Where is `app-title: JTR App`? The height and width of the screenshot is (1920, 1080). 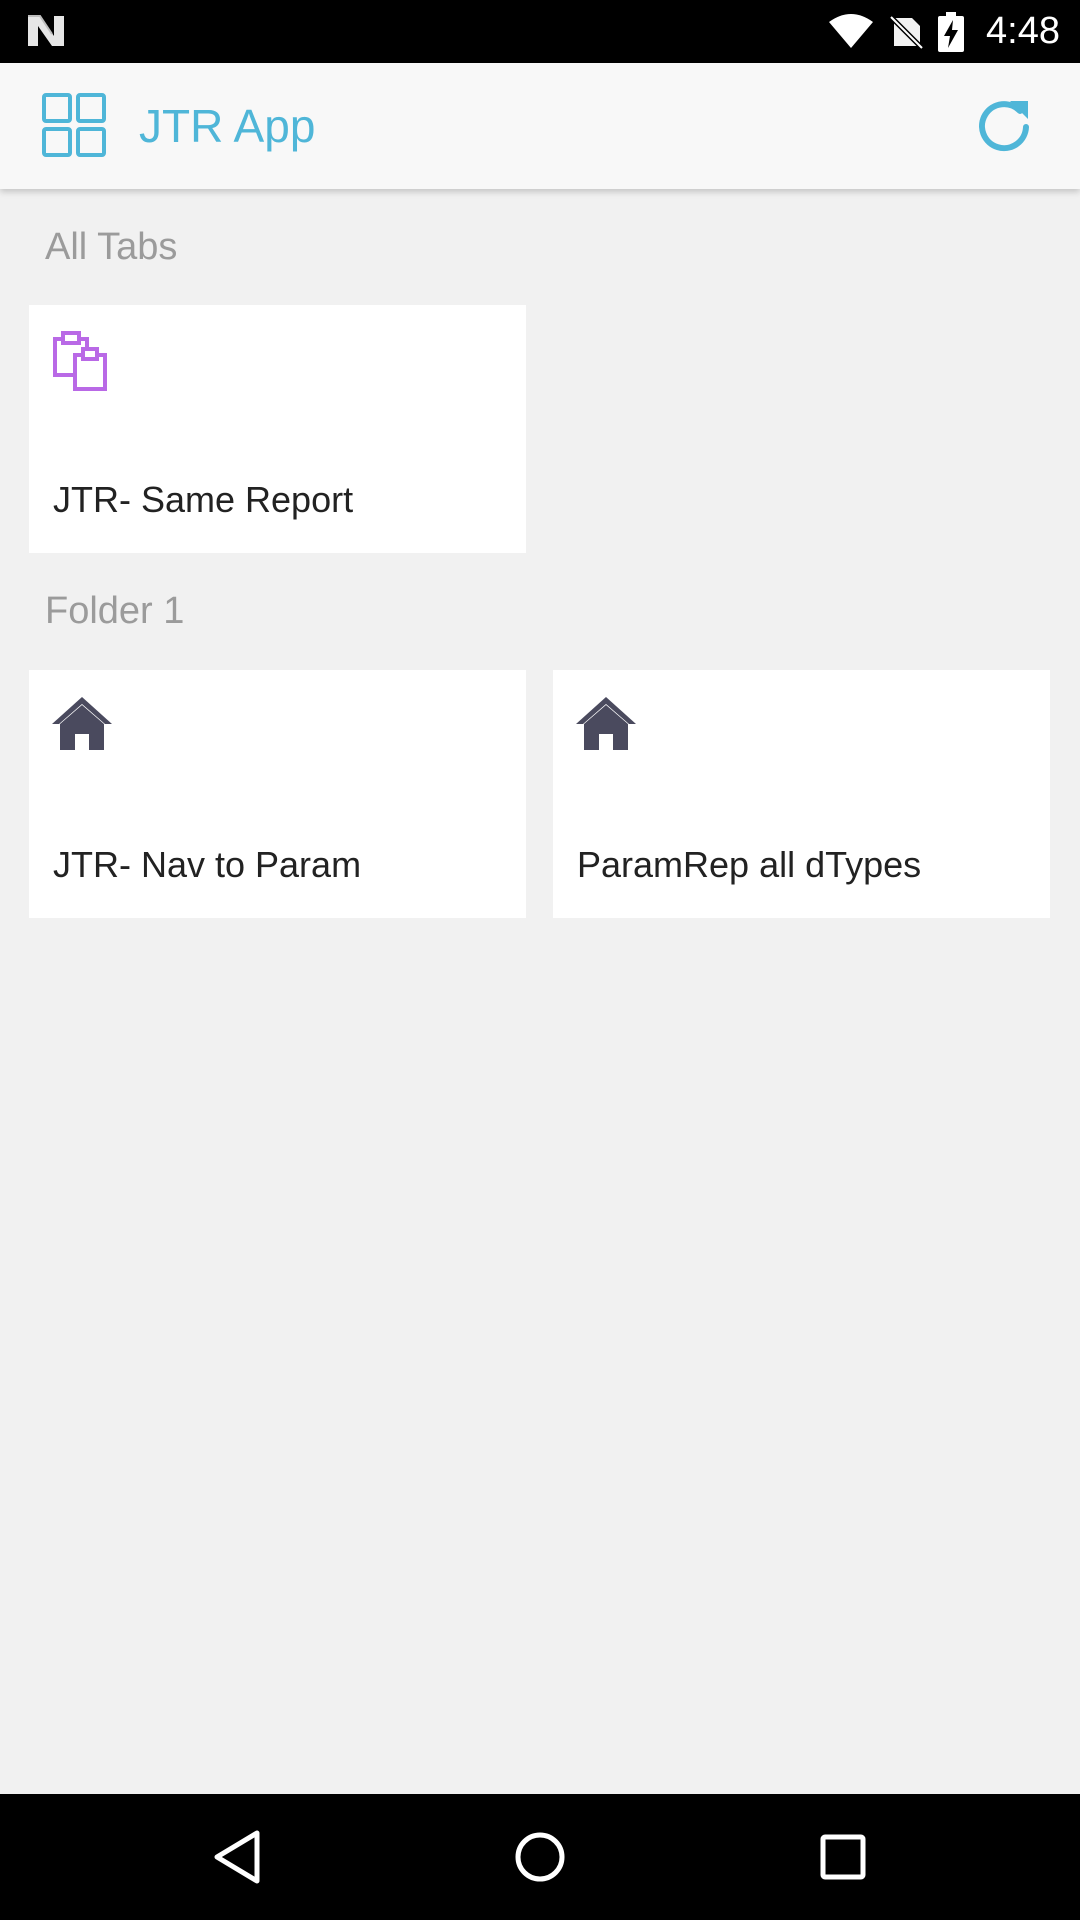
app-title: JTR App is located at coordinates (227, 126).